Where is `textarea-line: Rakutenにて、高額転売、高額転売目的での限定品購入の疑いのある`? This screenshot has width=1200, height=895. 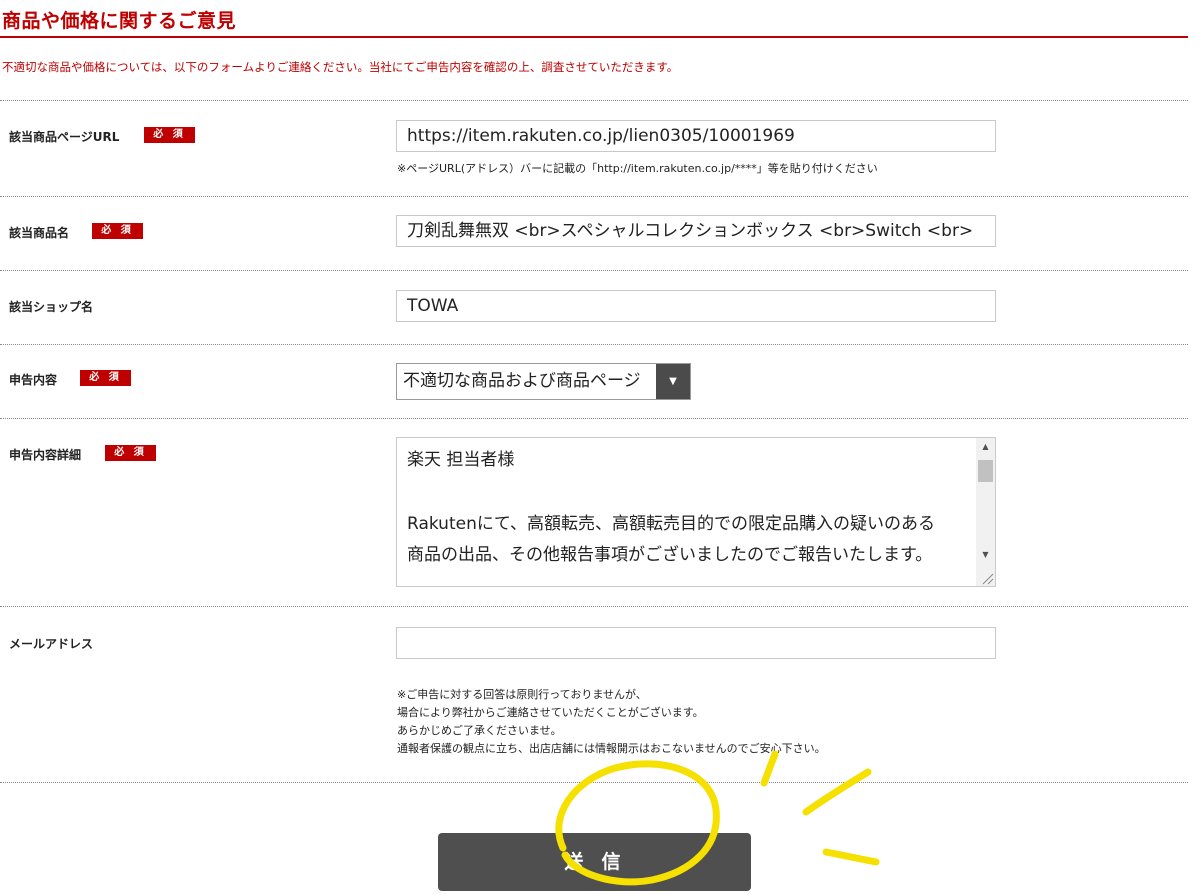
textarea-line: Rakutenにて、高額転売、高額転売目的での限定品購入の疑いのある is located at coordinates (671, 524).